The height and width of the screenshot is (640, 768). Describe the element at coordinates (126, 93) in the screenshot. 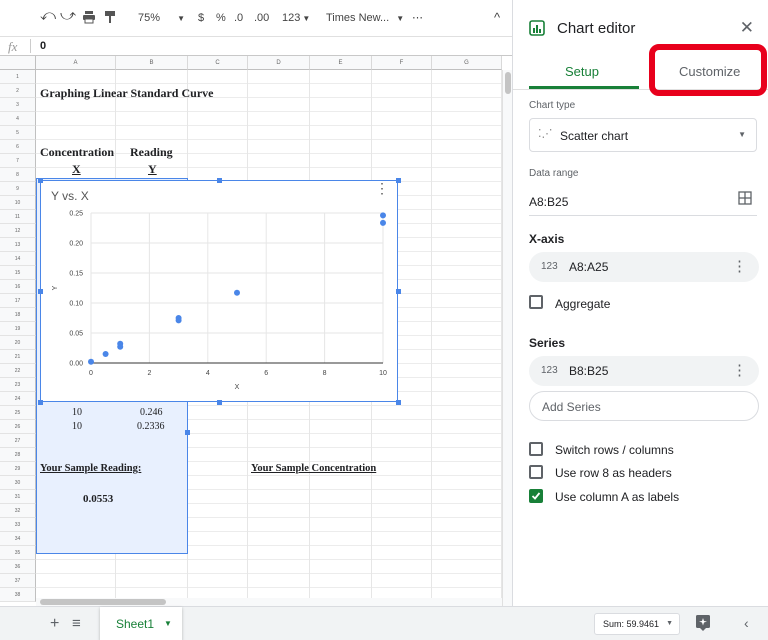

I see `cell-title: Graphing Linear Standard Curve` at that location.